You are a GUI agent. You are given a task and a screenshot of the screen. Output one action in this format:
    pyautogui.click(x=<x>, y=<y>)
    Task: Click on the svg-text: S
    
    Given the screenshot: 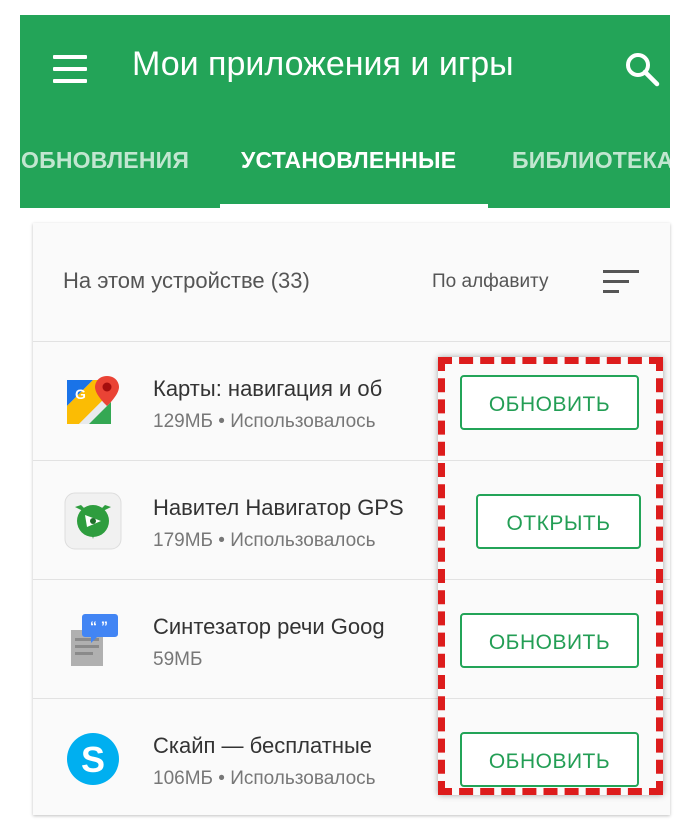 What is the action you would take?
    pyautogui.click(x=93, y=759)
    